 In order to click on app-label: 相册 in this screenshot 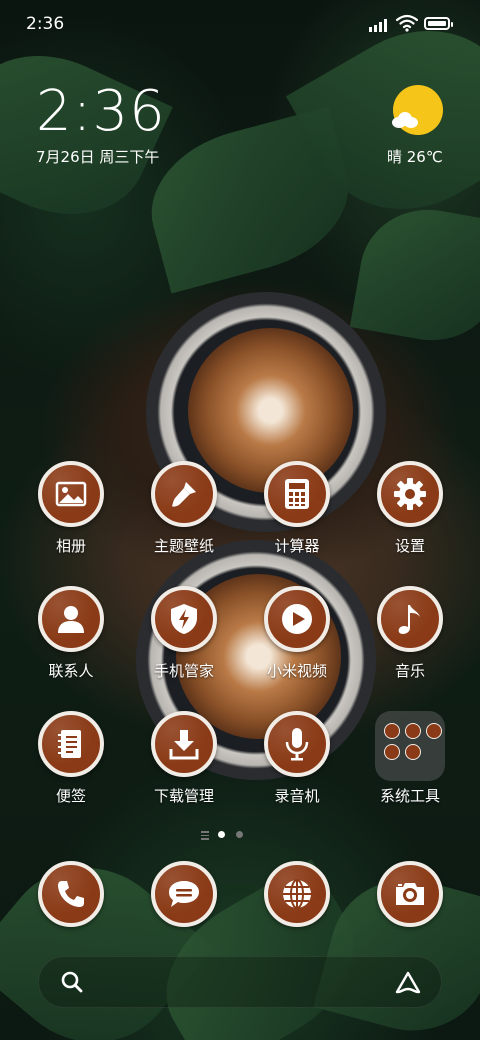, I will do `click(70, 546)`.